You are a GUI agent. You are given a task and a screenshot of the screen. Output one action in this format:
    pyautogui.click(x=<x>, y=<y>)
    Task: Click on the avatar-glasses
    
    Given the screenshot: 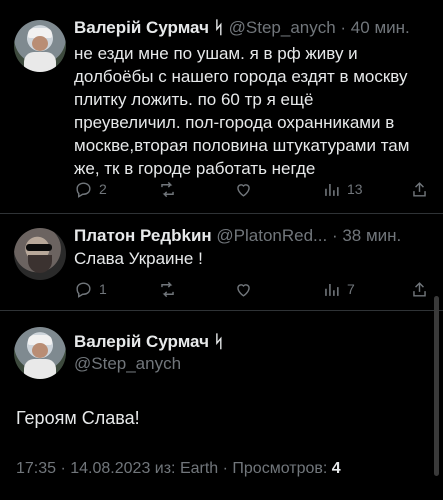 What is the action you would take?
    pyautogui.click(x=39, y=247)
    